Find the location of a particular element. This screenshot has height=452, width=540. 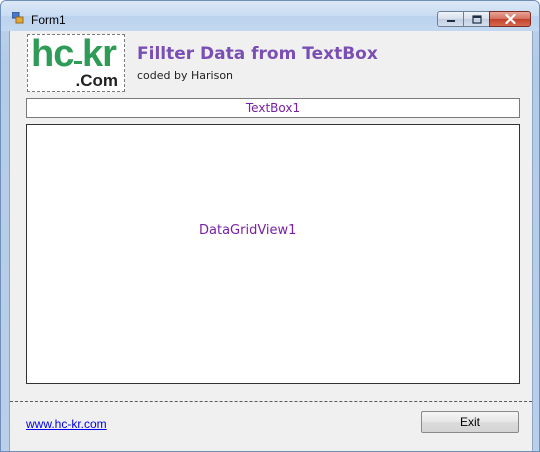

page-subtitle: coded by Harison is located at coordinates (185, 75).